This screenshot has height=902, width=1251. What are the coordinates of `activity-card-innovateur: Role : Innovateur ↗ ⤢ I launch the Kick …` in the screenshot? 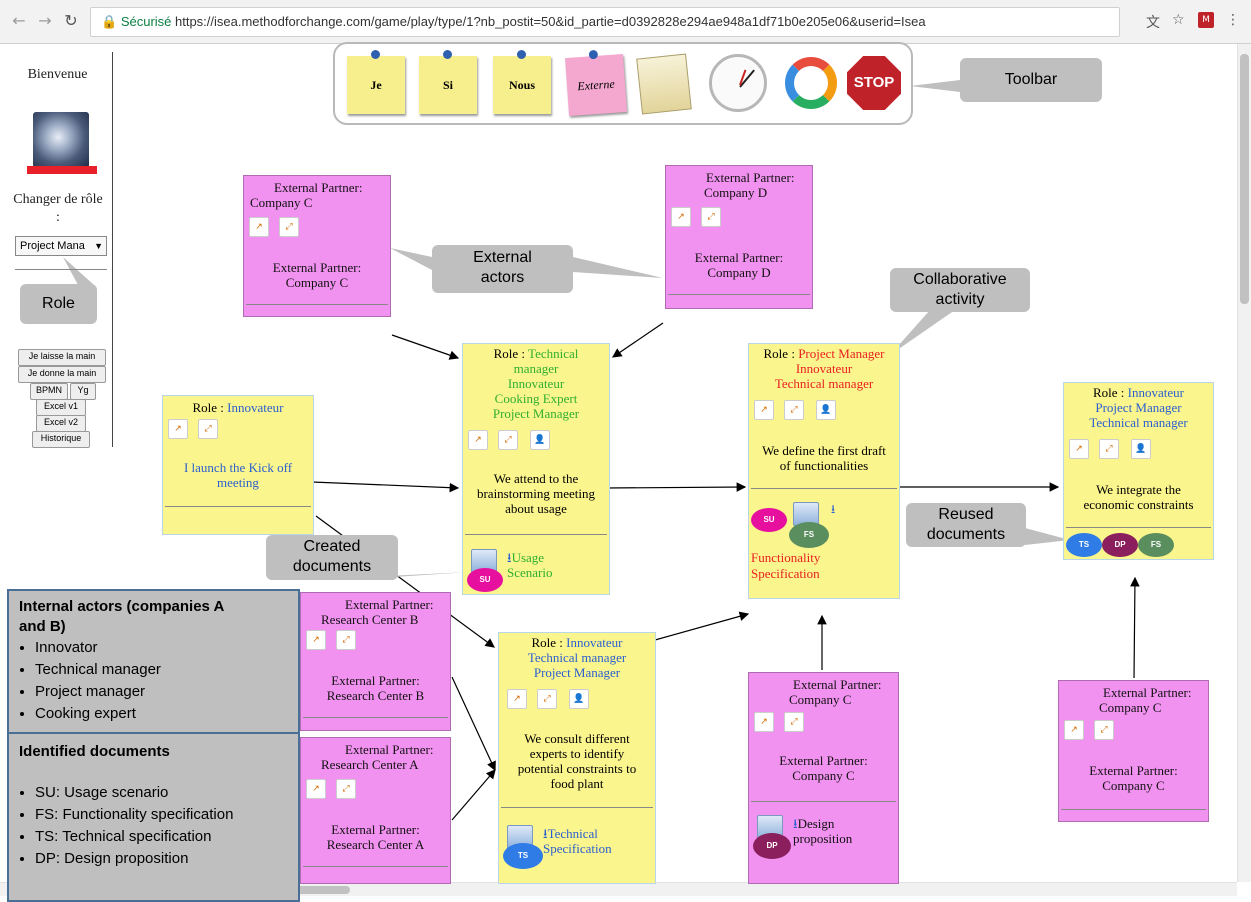 It's located at (238, 465).